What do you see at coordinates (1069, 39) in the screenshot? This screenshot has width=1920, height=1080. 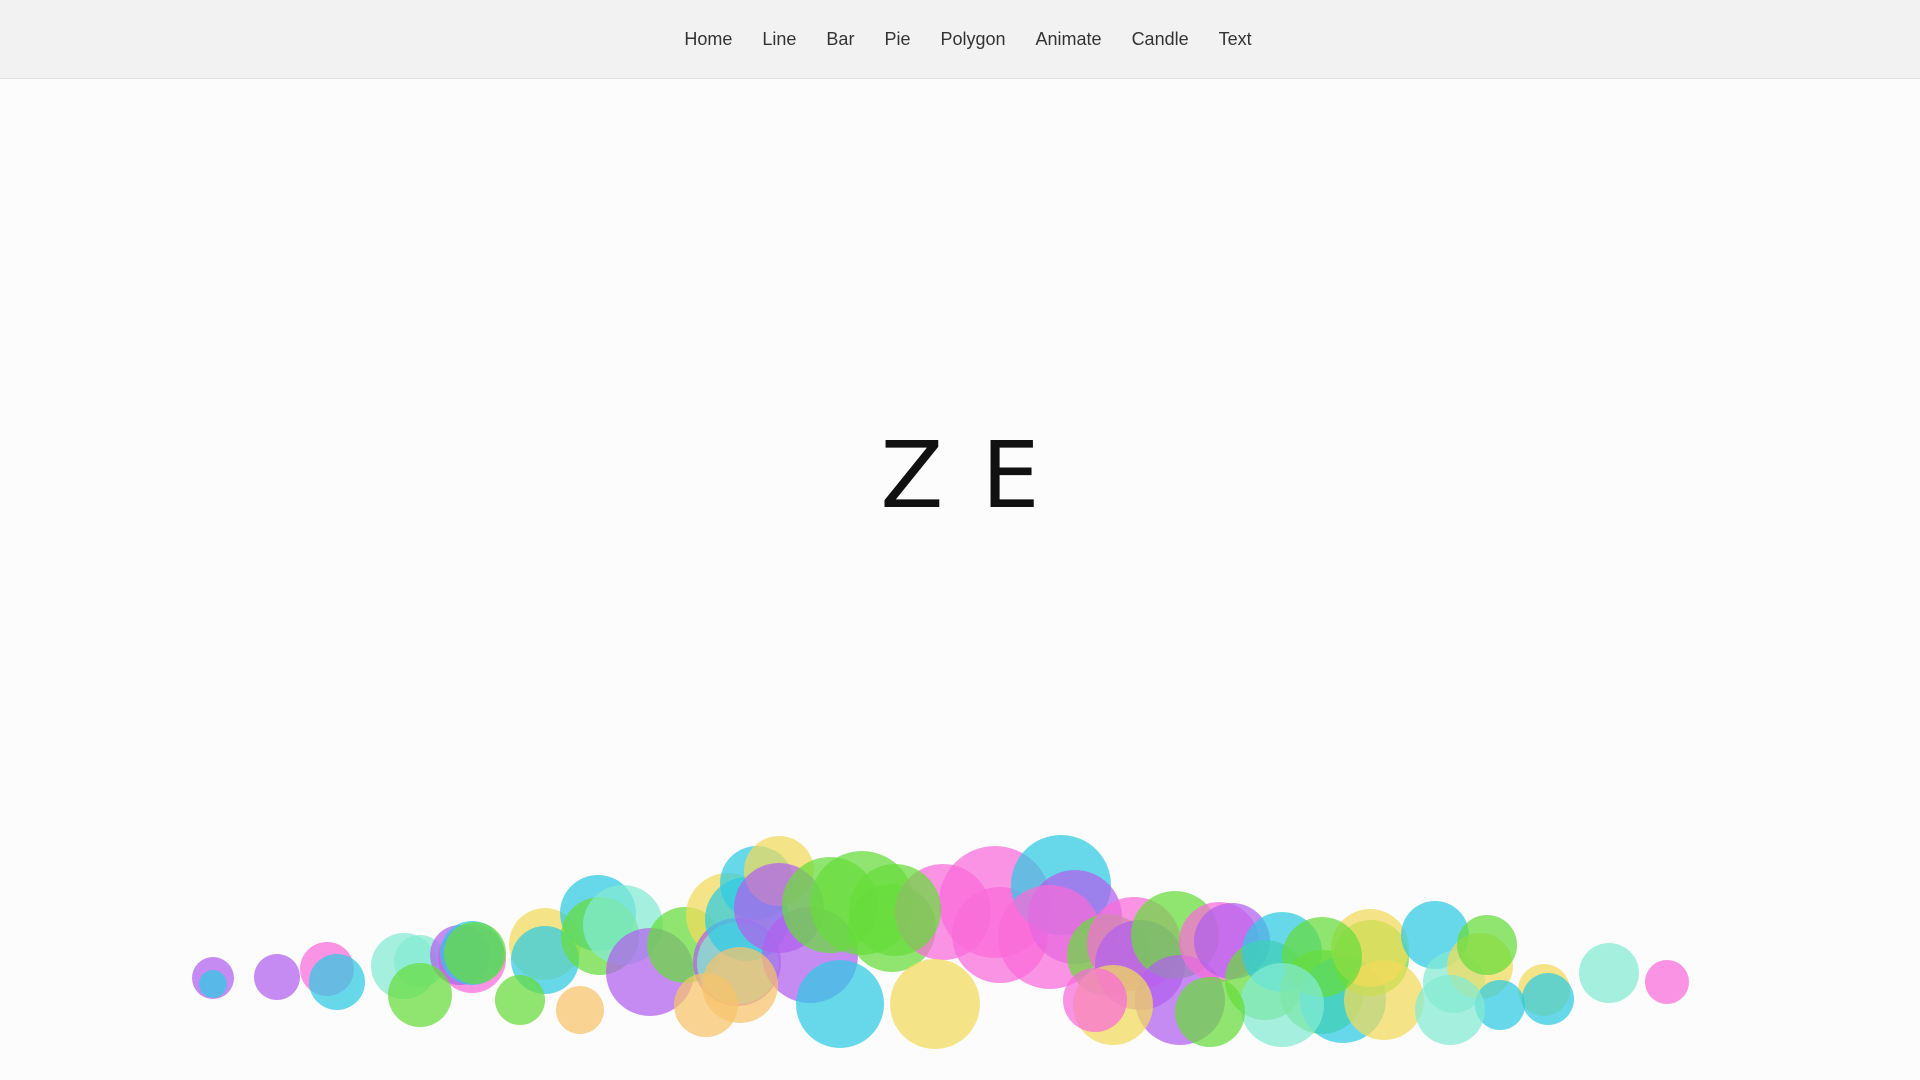 I see `nav-item-animate: Animate` at bounding box center [1069, 39].